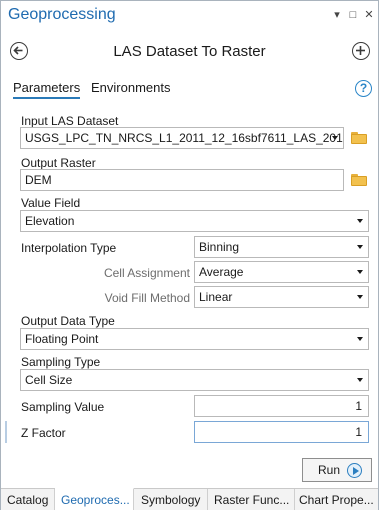 The height and width of the screenshot is (510, 379). Describe the element at coordinates (216, 297) in the screenshot. I see `void-fill-value: Linear` at that location.